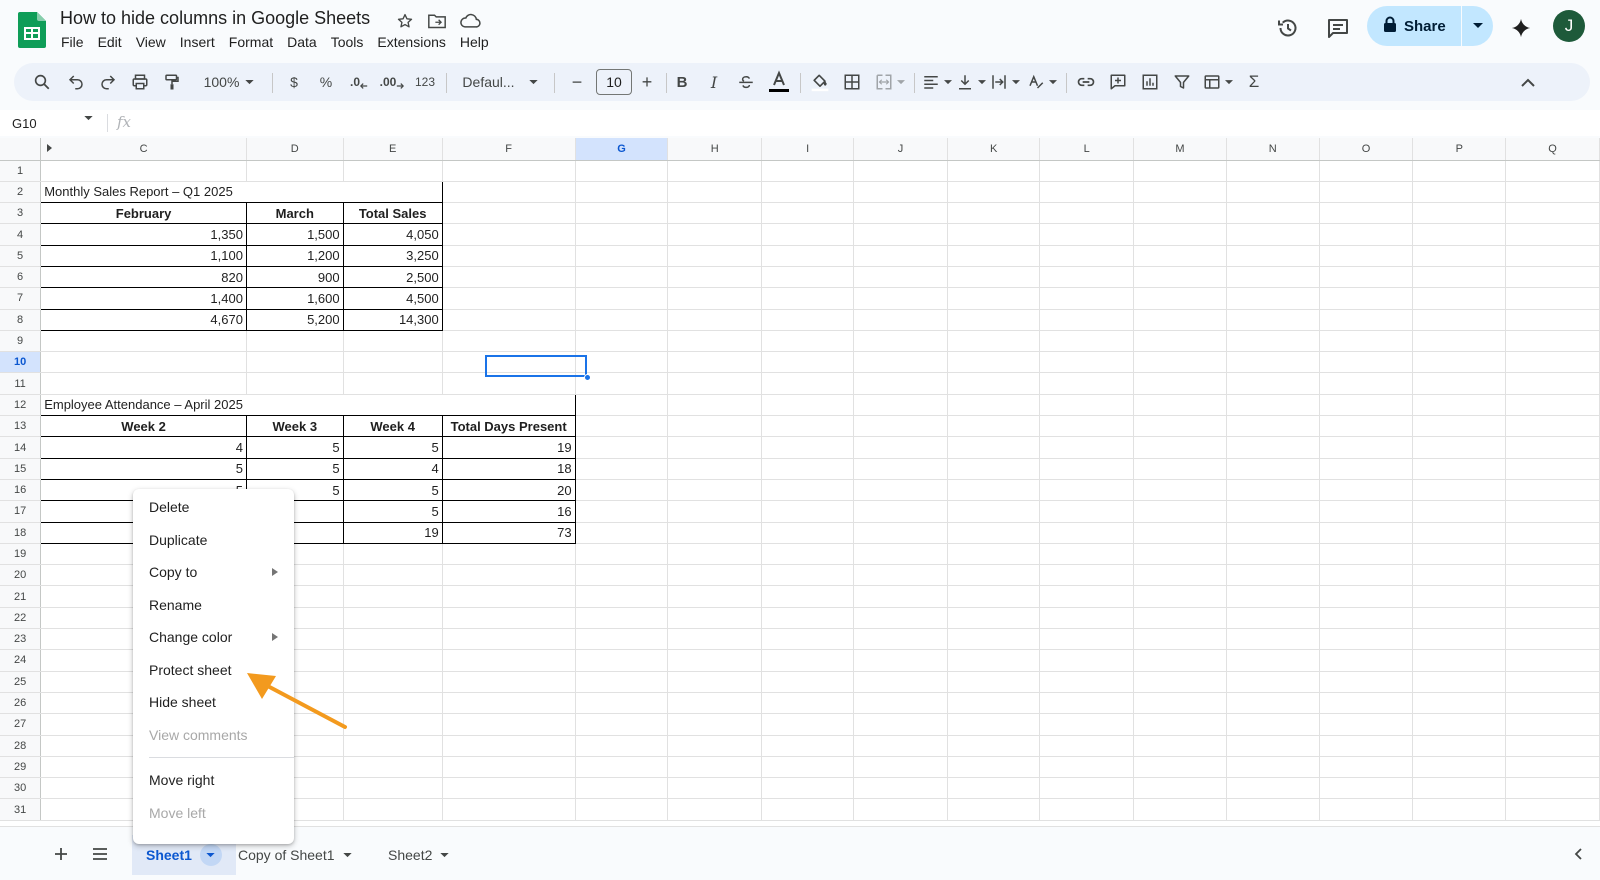 The width and height of the screenshot is (1600, 880). Describe the element at coordinates (21, 682) in the screenshot. I see `row-header: 25` at that location.